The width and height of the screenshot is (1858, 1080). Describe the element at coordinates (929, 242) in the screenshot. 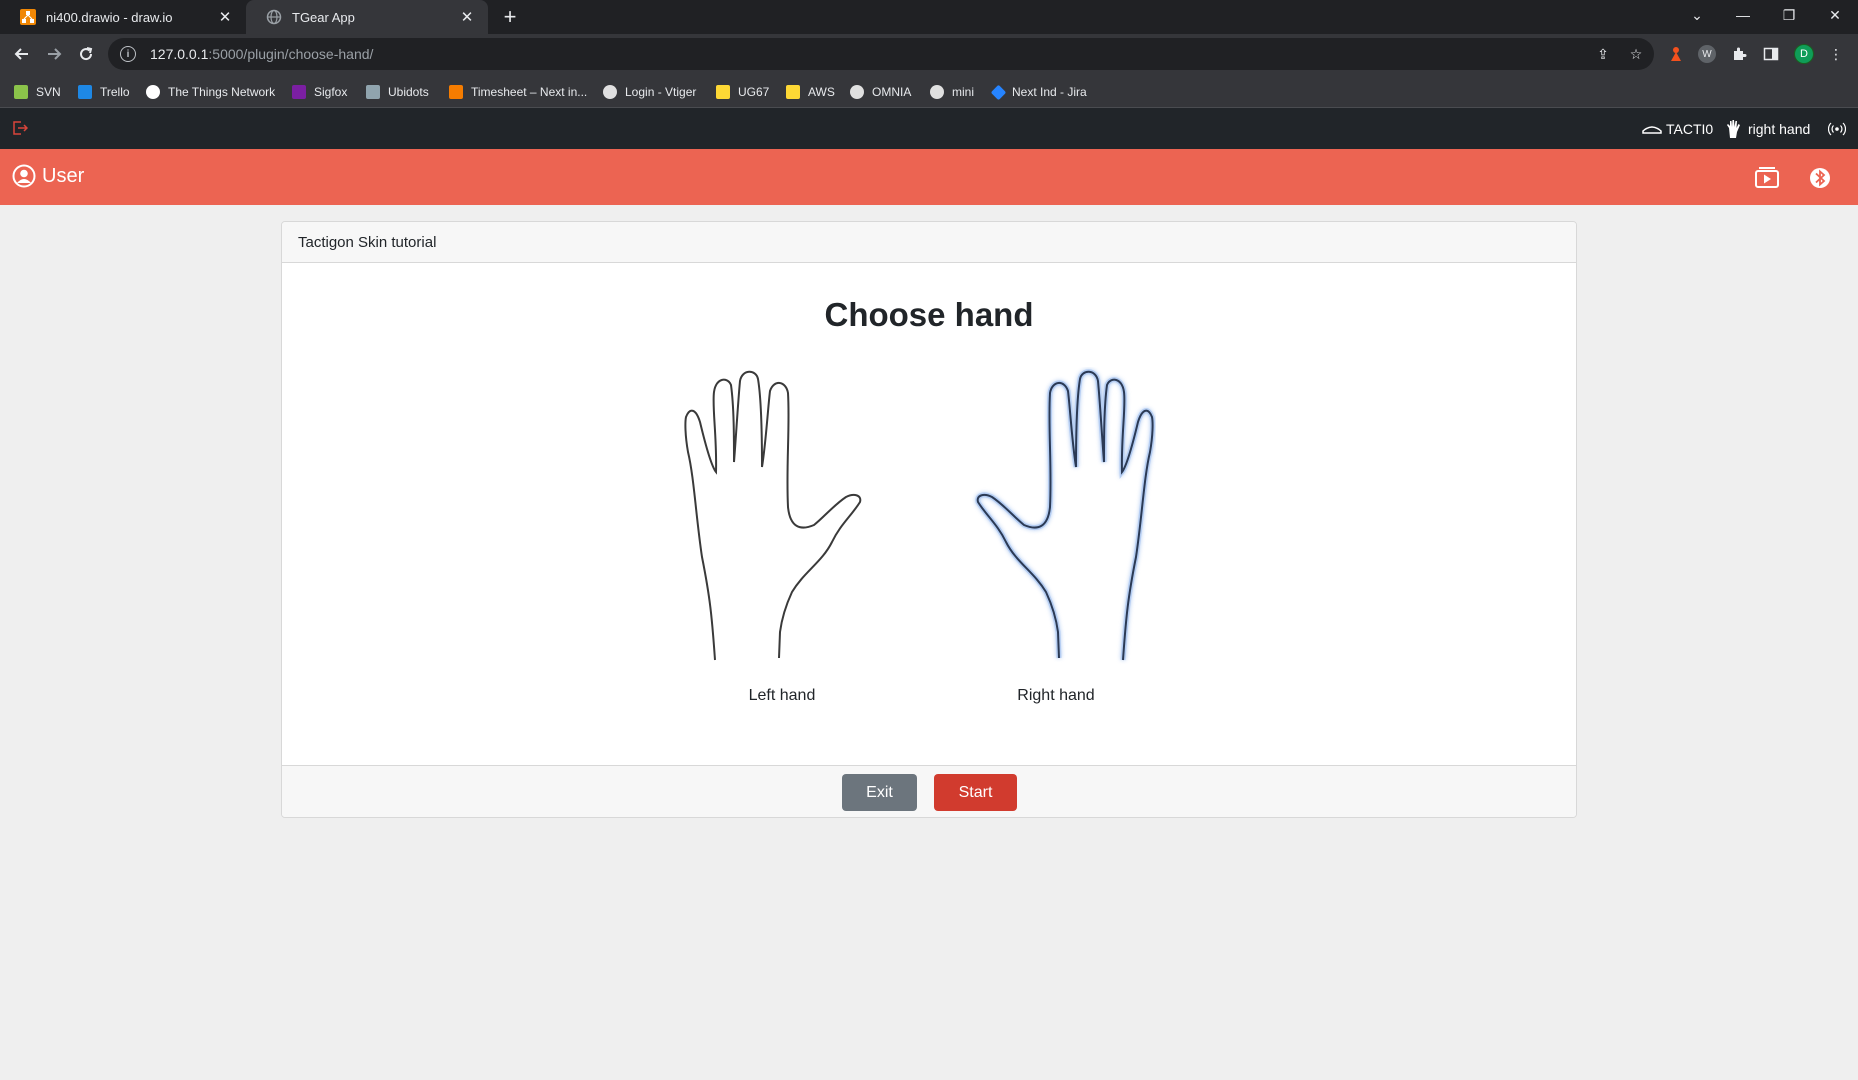

I see `card-header: Tactigon Skin tutorial` at that location.